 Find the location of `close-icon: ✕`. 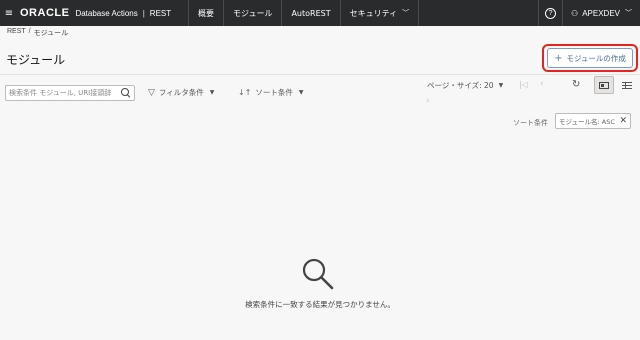

close-icon: ✕ is located at coordinates (623, 121).